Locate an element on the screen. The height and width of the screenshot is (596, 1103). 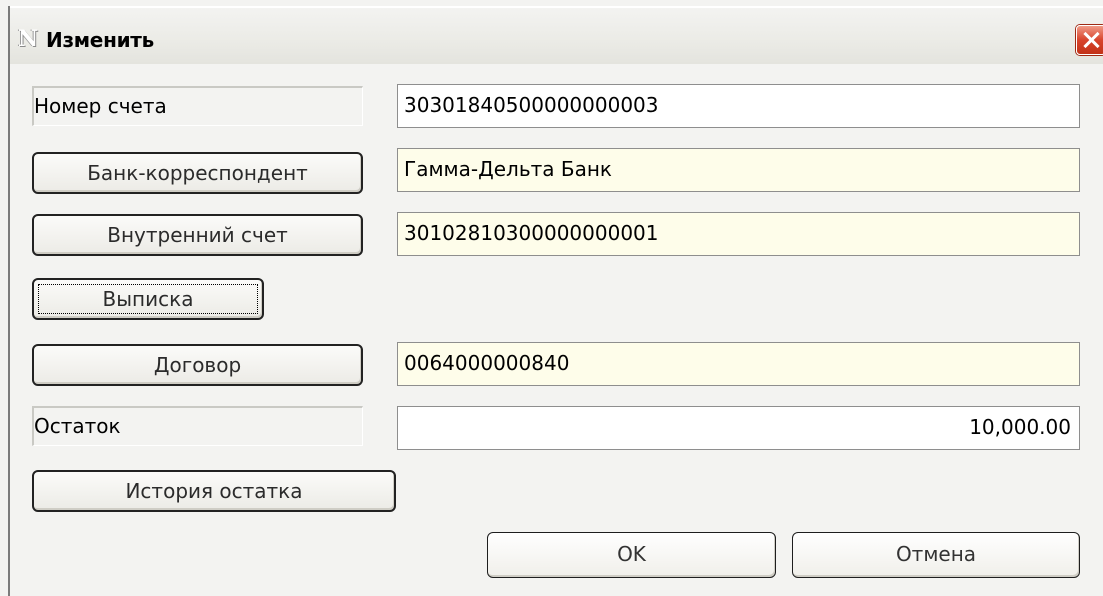
contract-button: Договор is located at coordinates (197, 365).